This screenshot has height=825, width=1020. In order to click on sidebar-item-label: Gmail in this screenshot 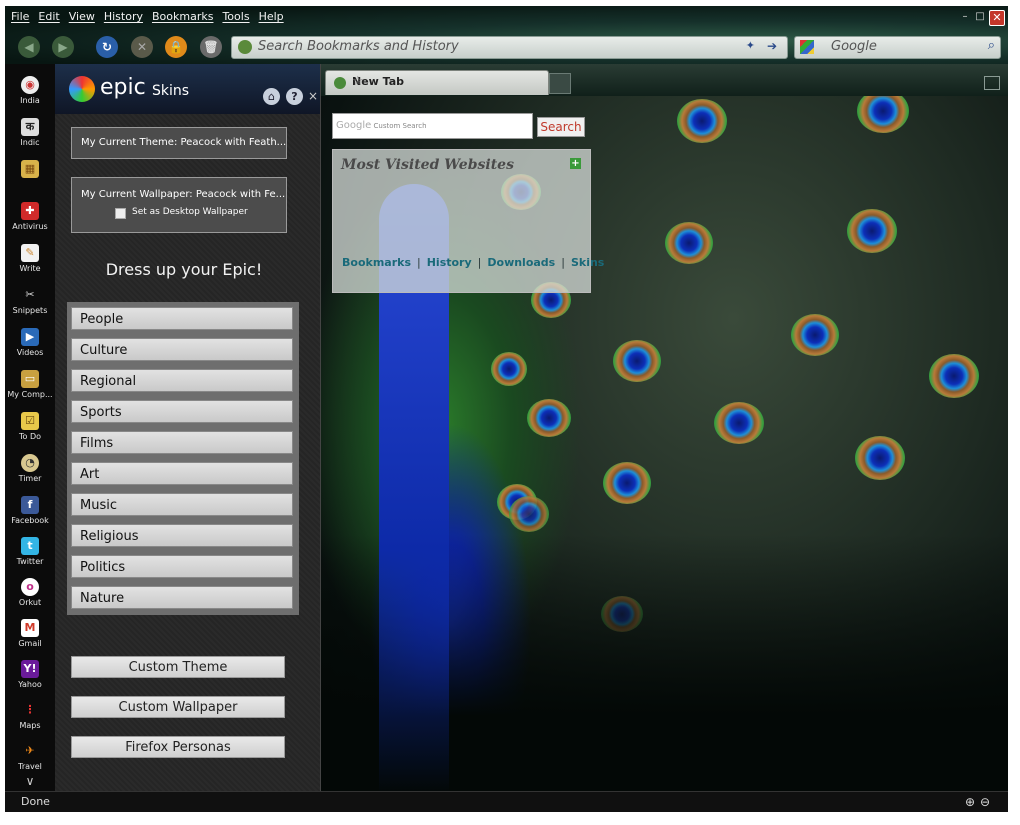, I will do `click(30, 643)`.